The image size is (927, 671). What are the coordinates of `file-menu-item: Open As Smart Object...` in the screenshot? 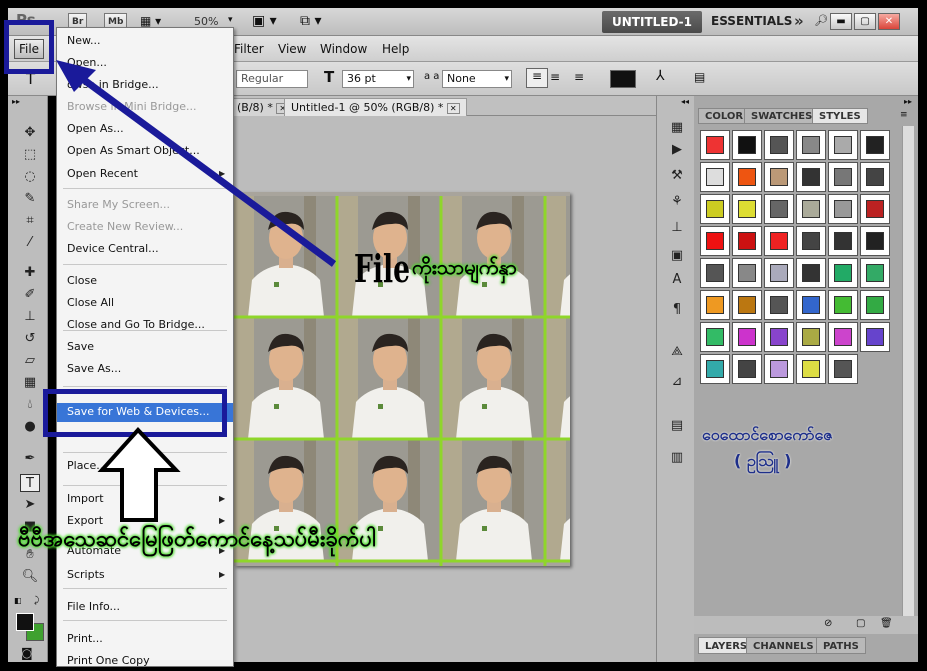 It's located at (133, 150).